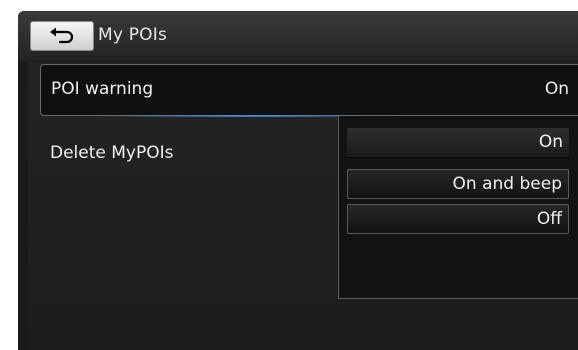 The height and width of the screenshot is (350, 578). I want to click on poi-warning-row: POI warning On, so click(309, 90).